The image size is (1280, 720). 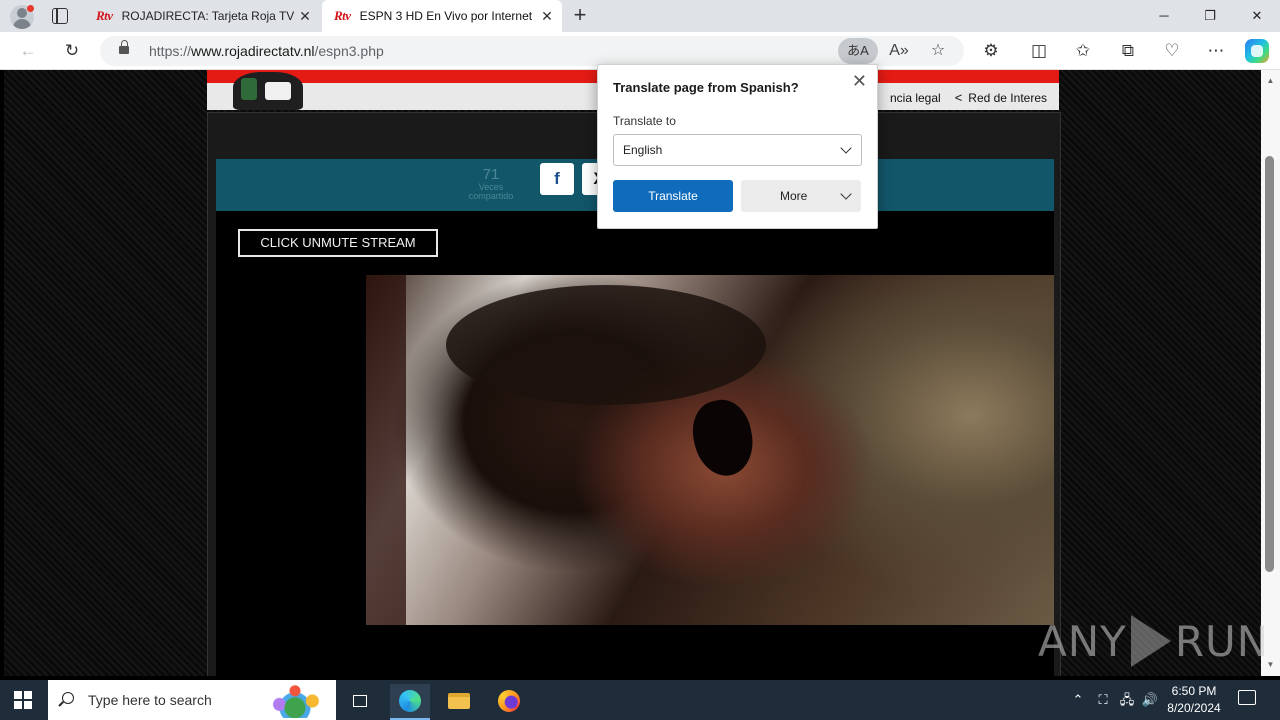 What do you see at coordinates (899, 51) in the screenshot?
I see `read-aloud-icon: A»` at bounding box center [899, 51].